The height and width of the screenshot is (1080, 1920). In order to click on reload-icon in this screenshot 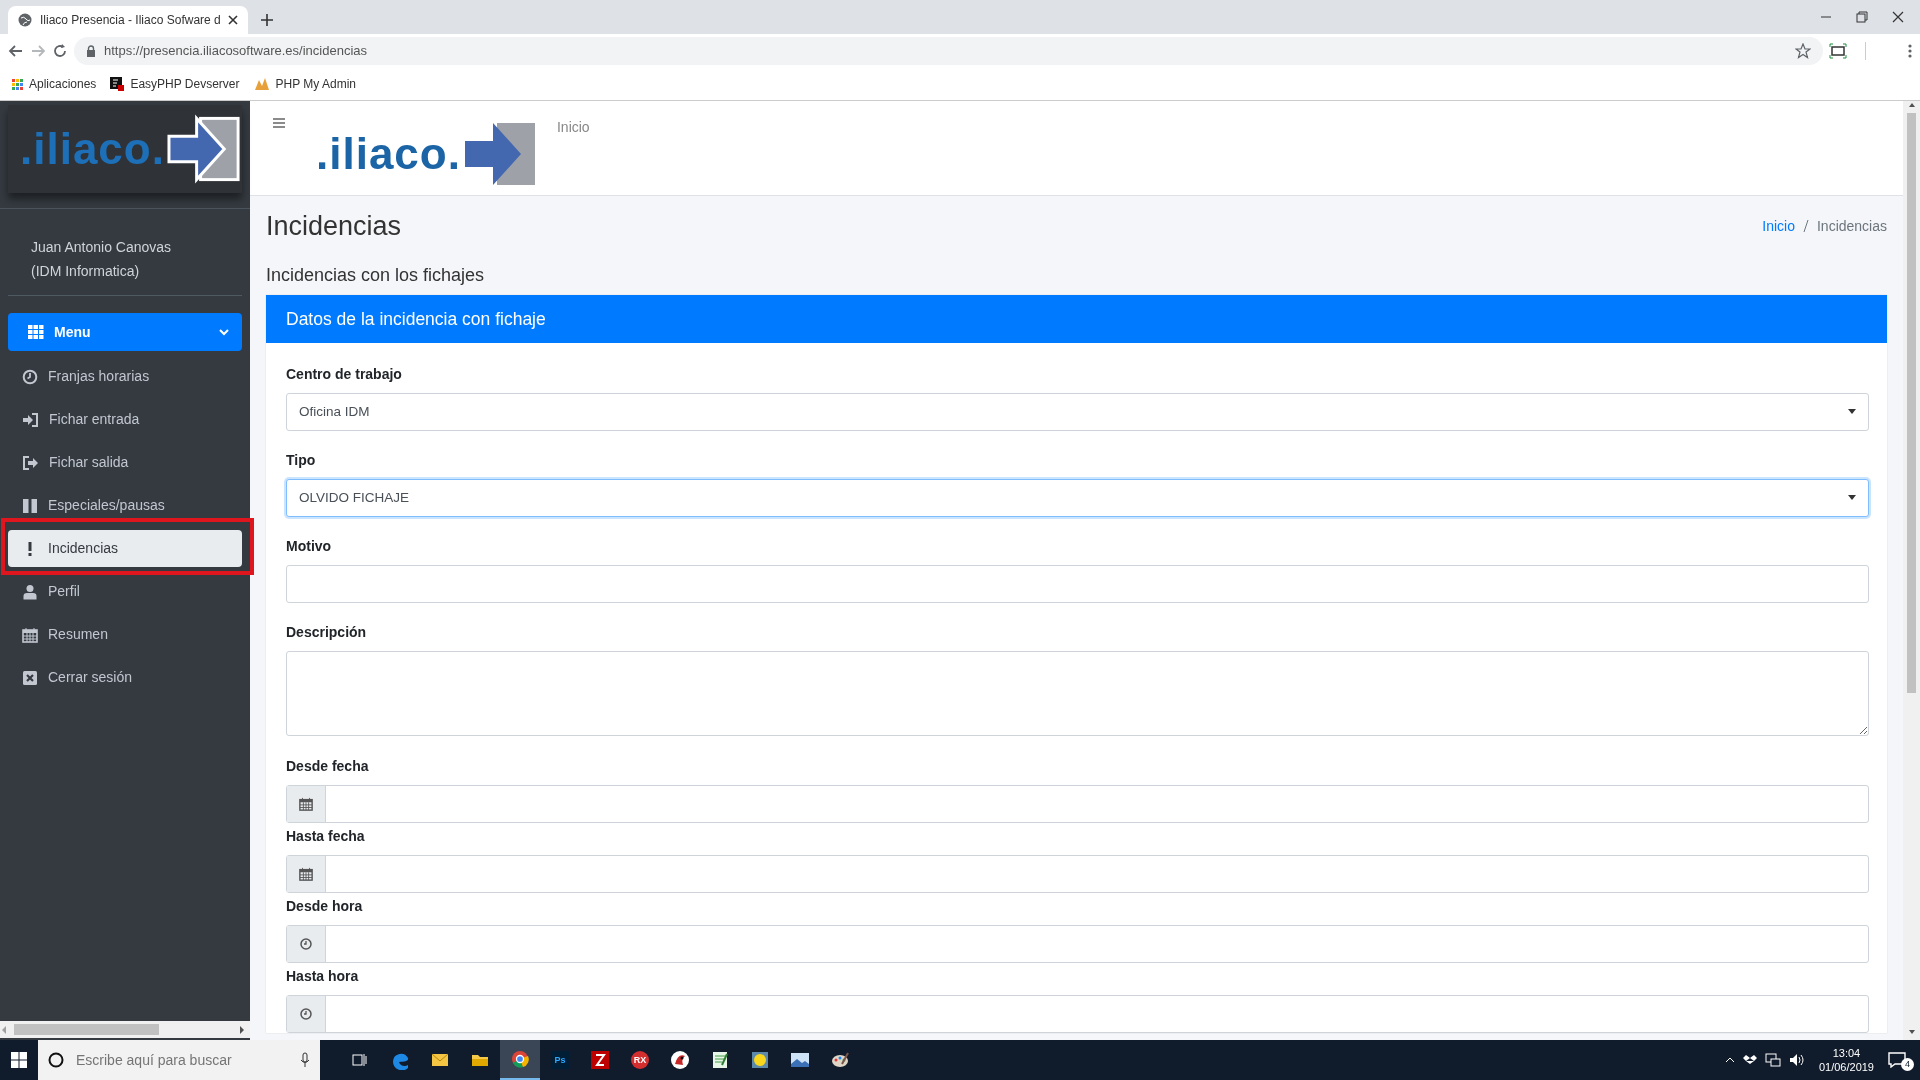, I will do `click(60, 51)`.